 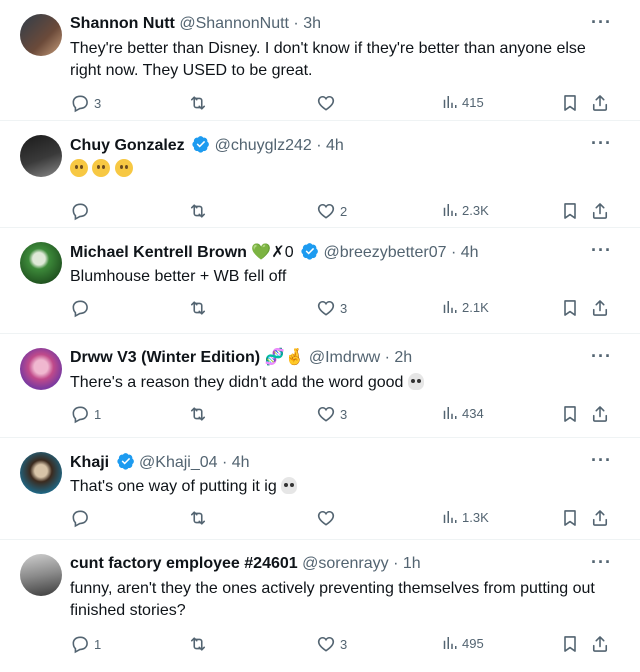 I want to click on handle-time: @Khaji_04 · 4h, so click(x=194, y=462).